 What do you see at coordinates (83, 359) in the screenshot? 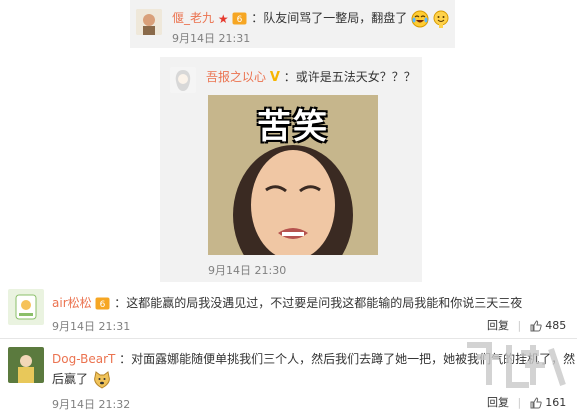
I see `username: Dog-BearT` at bounding box center [83, 359].